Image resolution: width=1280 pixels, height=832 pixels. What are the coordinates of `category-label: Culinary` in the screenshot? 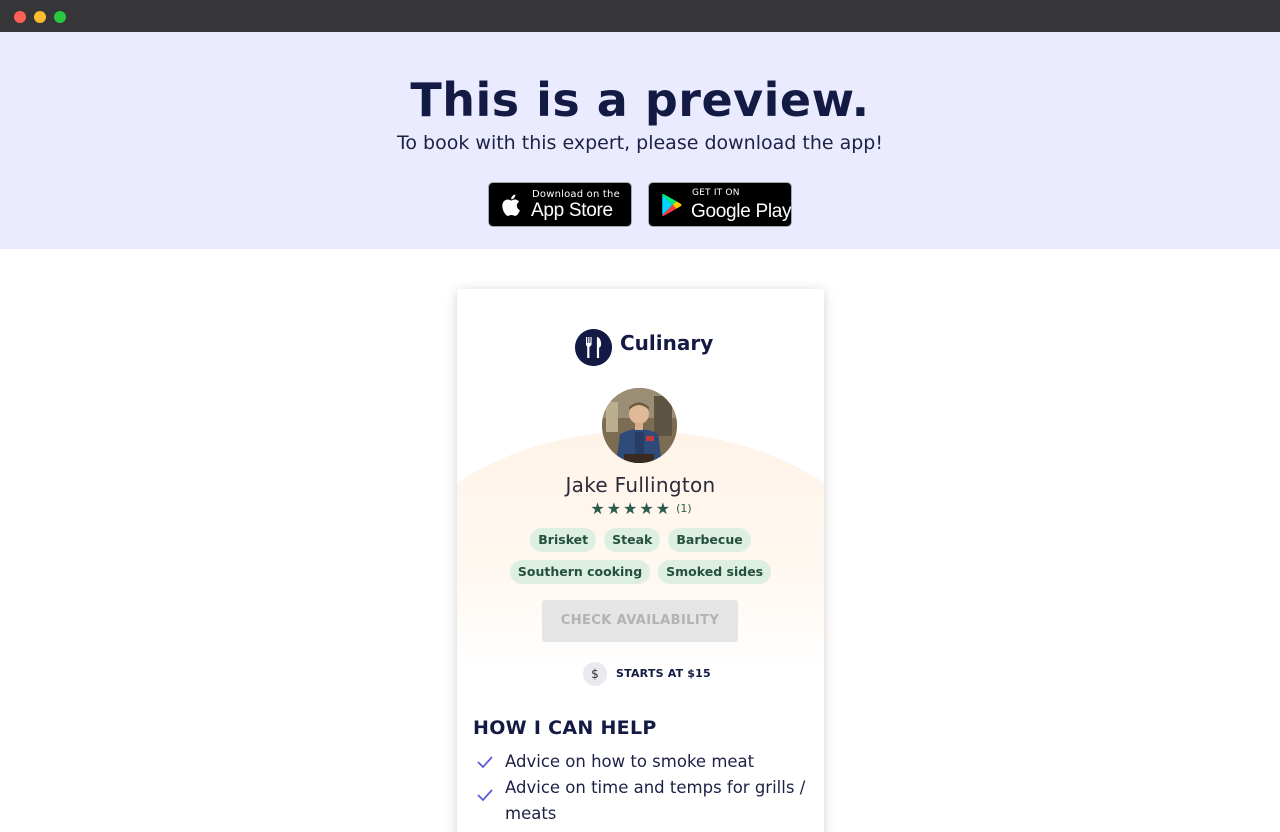 It's located at (667, 343).